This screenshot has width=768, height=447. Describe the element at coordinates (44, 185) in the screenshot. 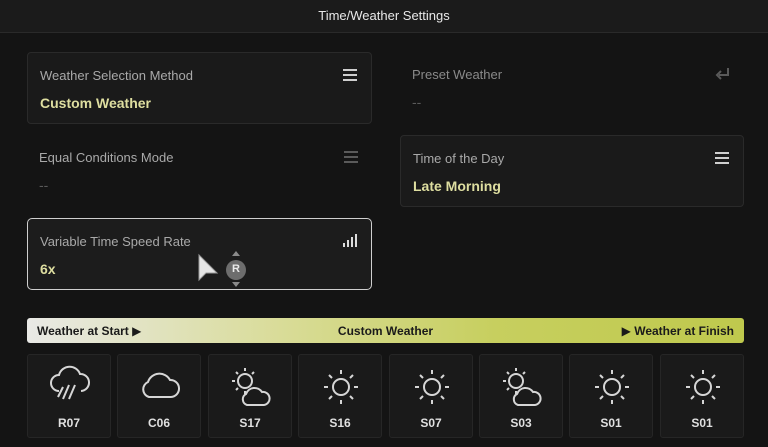

I see `equal-conditions-mode-value: --` at that location.